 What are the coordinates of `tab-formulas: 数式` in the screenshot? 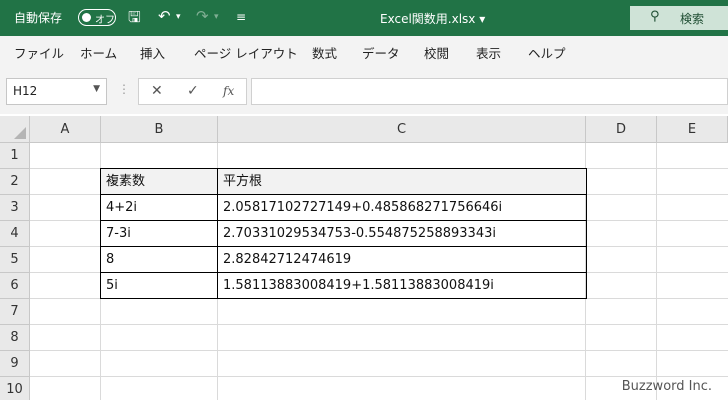 It's located at (324, 52).